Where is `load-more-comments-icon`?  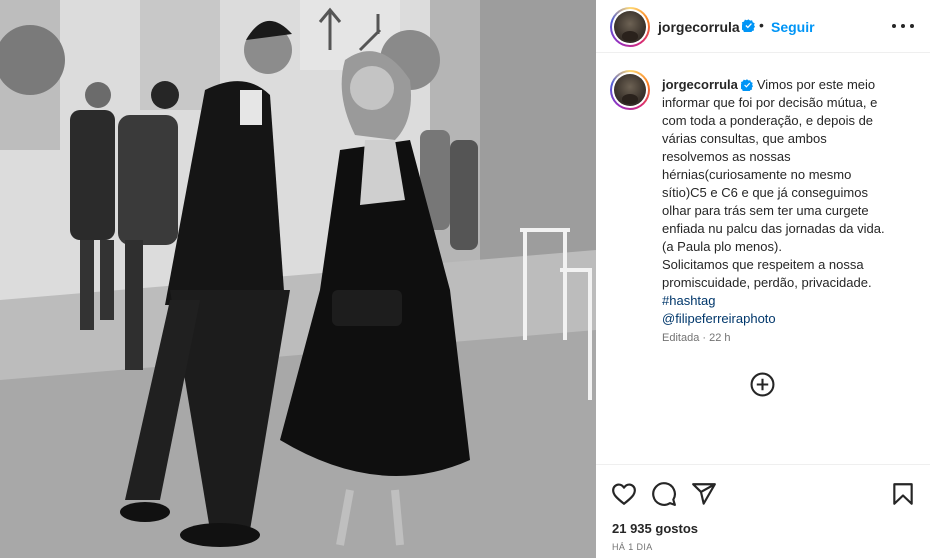
load-more-comments-icon is located at coordinates (762, 384).